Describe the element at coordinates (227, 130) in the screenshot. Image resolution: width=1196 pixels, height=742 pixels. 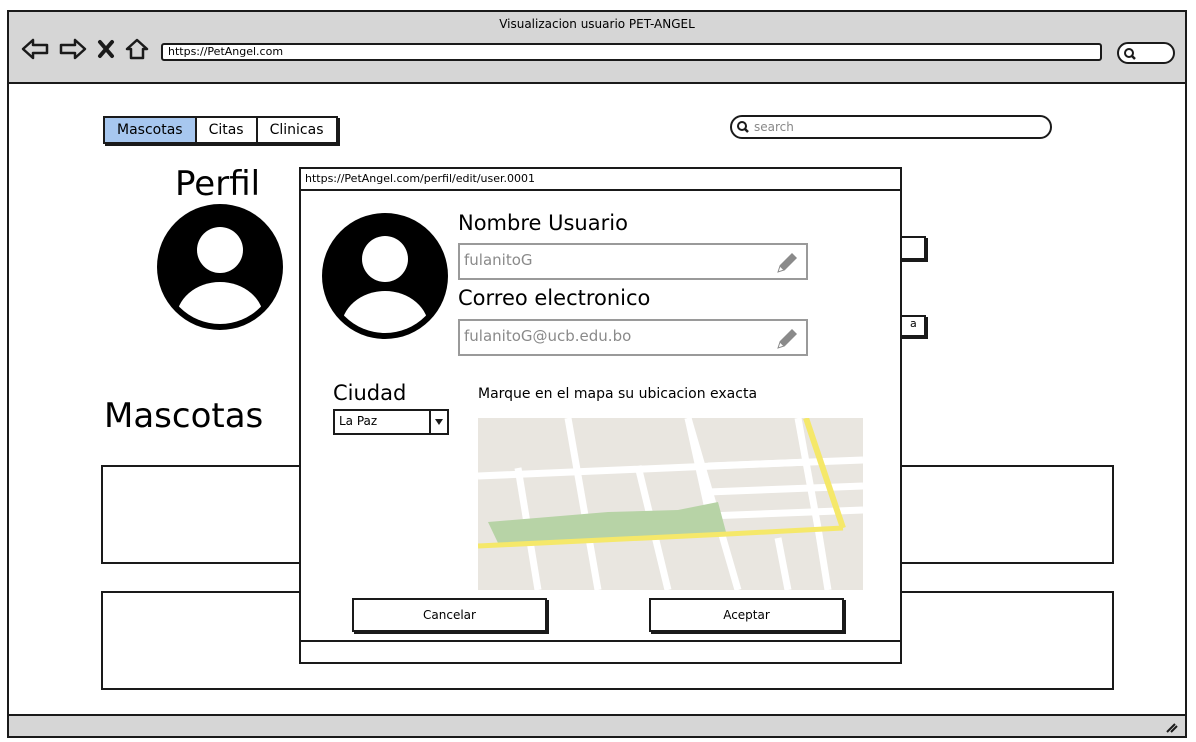
I see `tab-citas: Citas` at that location.